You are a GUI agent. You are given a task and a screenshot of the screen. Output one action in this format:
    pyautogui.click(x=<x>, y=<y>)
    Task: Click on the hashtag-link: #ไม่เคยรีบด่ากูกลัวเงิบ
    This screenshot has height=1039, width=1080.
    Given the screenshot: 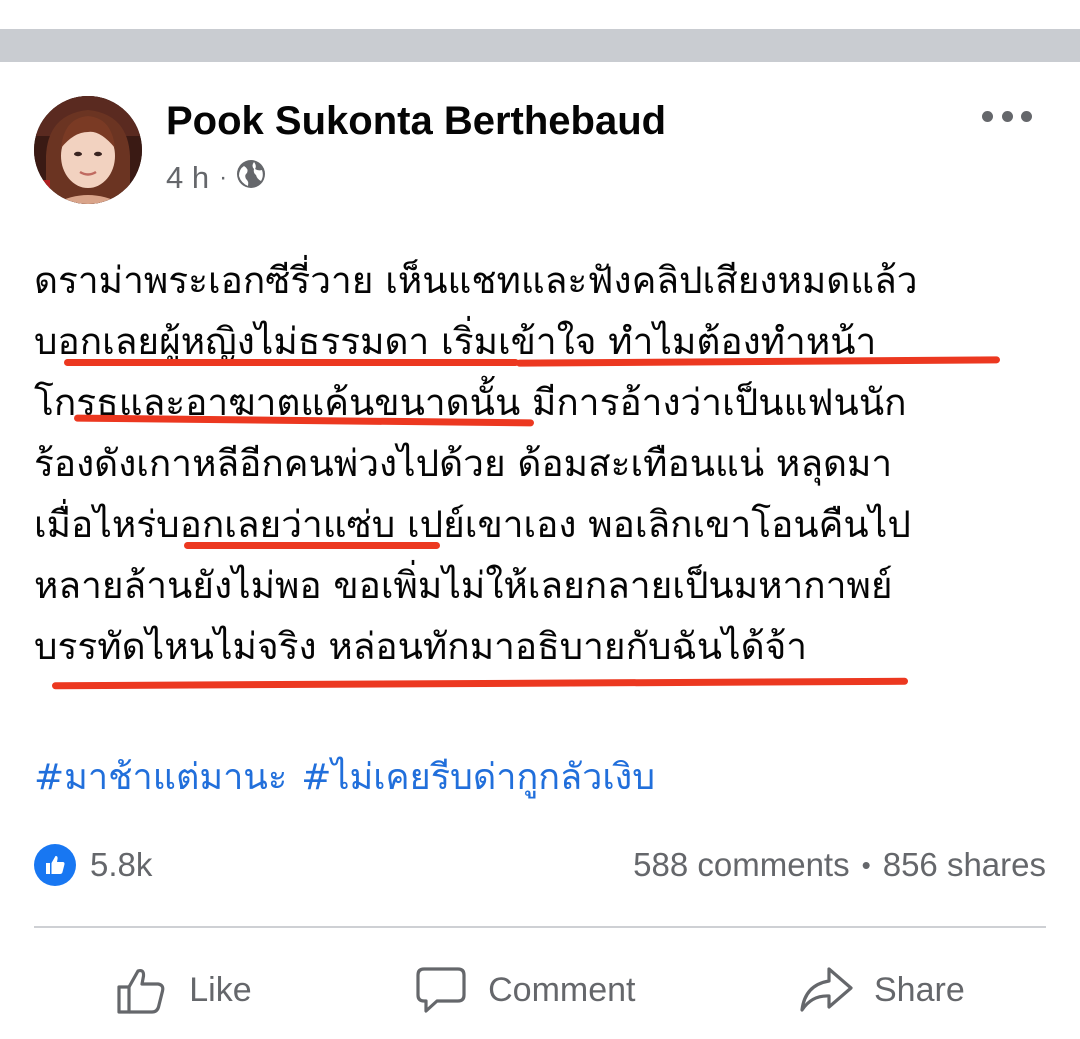 What is the action you would take?
    pyautogui.click(x=478, y=777)
    